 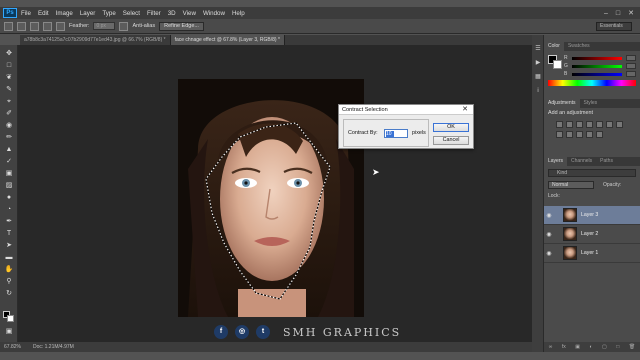 I want to click on quick-select-tool-icon: ✎, so click(x=9, y=89).